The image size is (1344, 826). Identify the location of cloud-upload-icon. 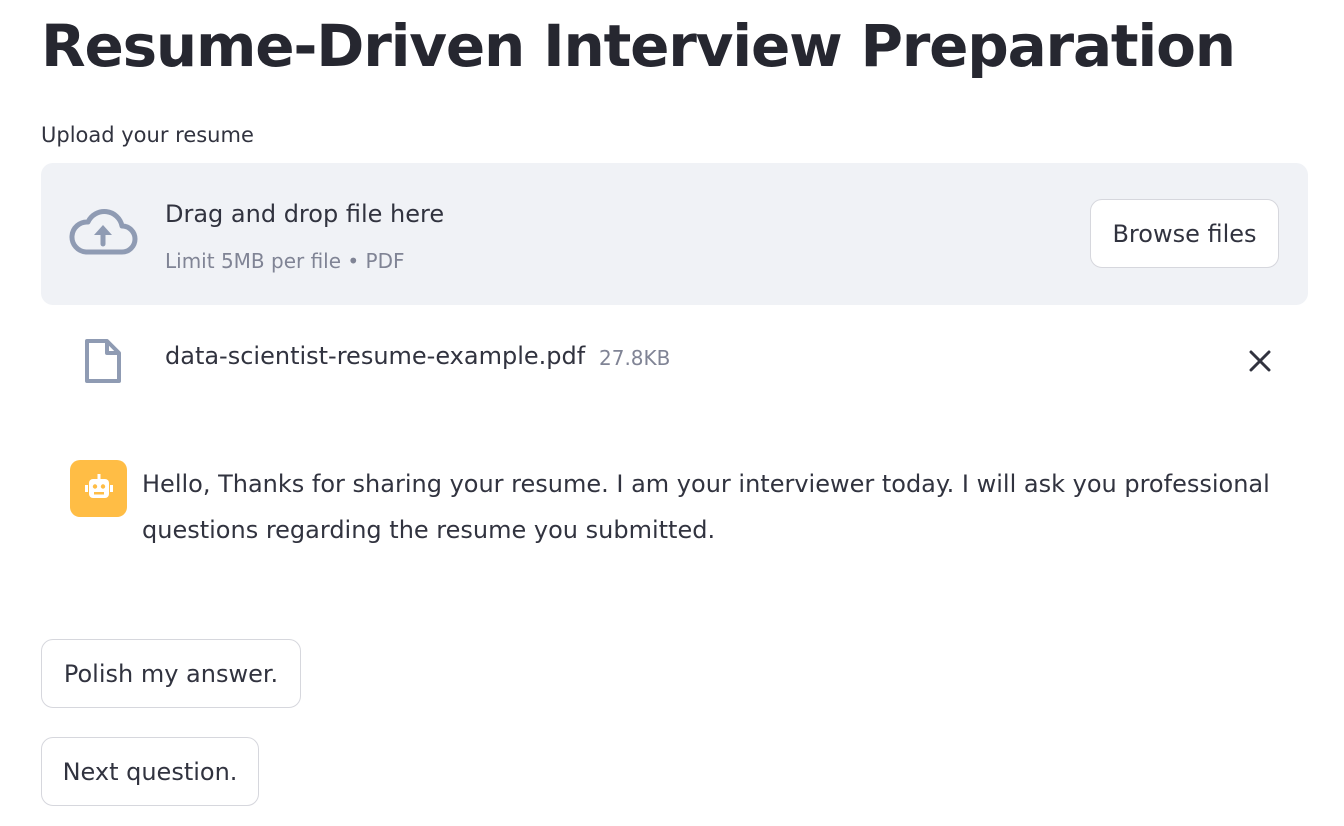
(103, 232).